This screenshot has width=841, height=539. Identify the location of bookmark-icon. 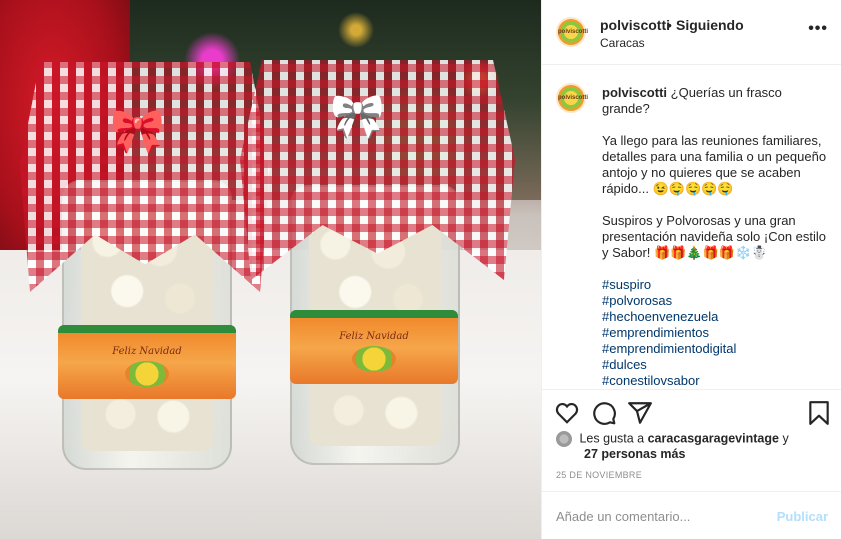
(819, 413).